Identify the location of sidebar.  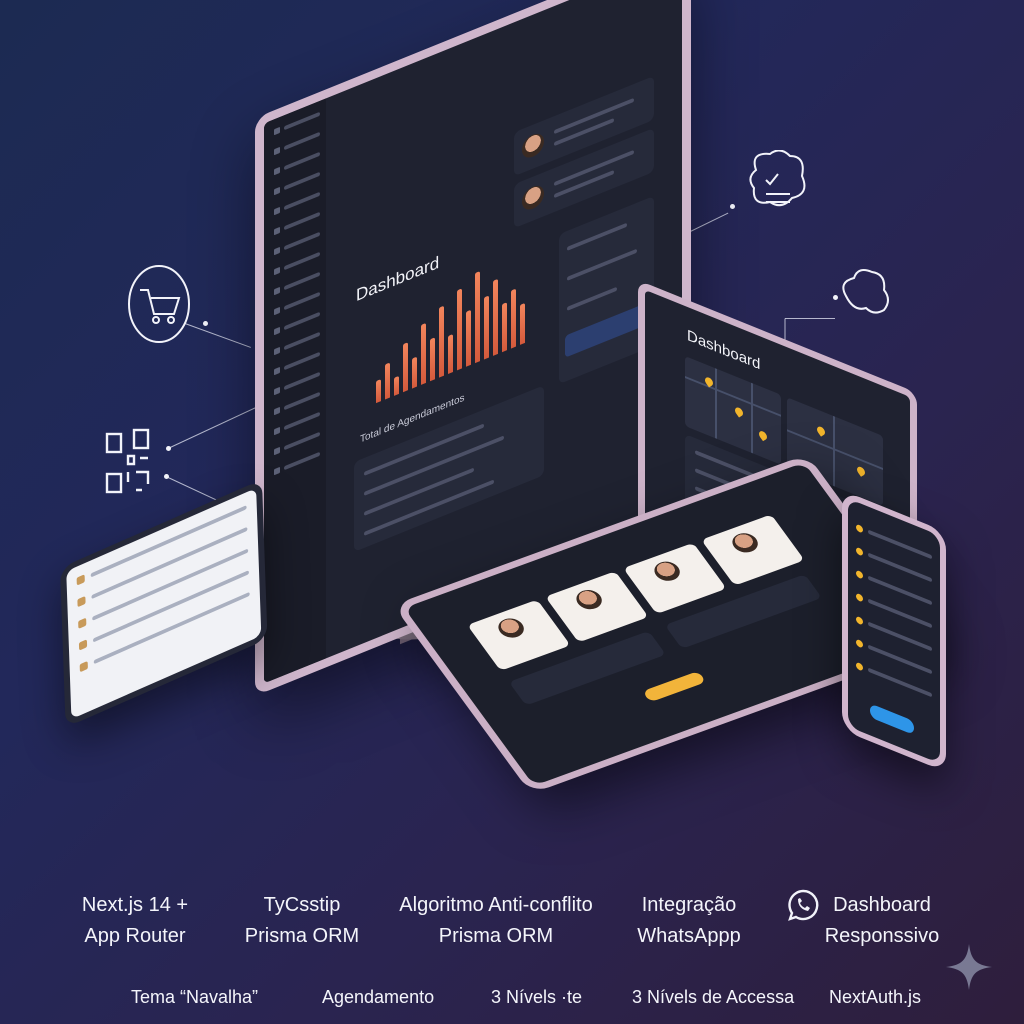
(295, 391).